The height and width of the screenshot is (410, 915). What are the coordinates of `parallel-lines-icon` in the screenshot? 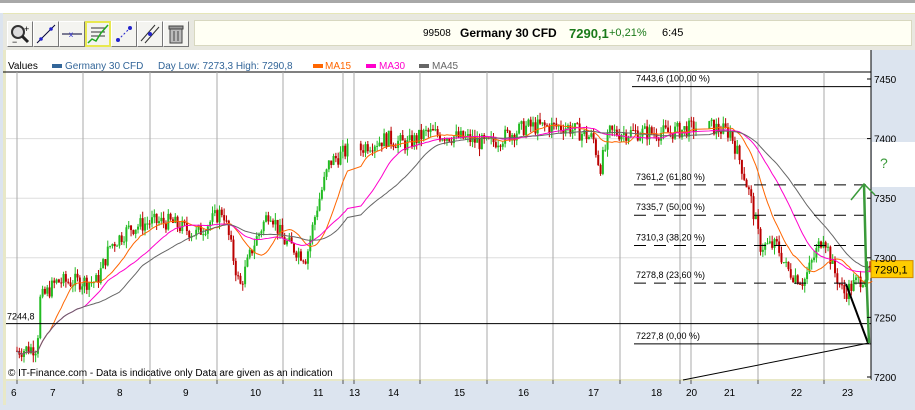 It's located at (150, 34).